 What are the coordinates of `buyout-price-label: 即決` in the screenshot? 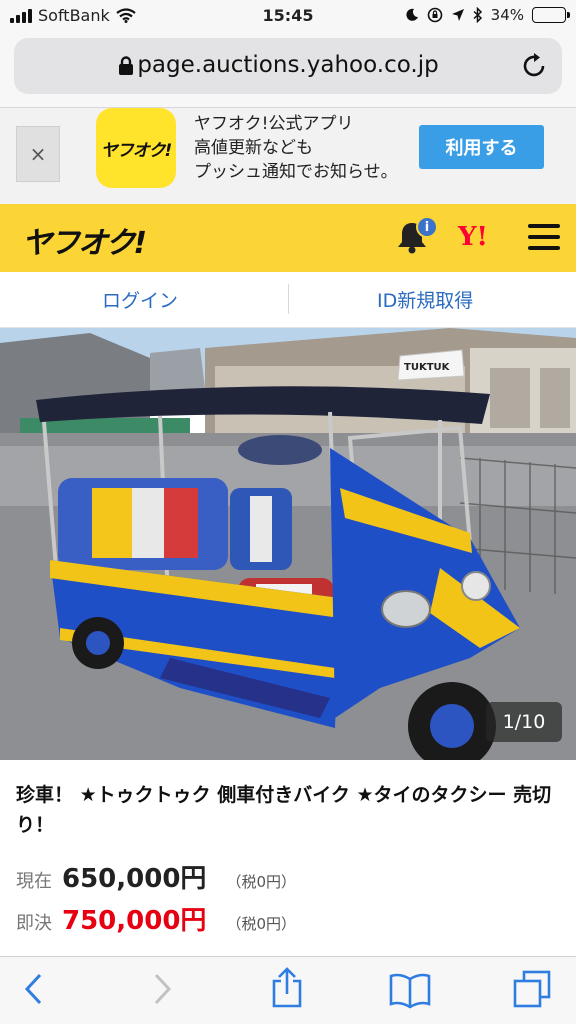 It's located at (34, 923).